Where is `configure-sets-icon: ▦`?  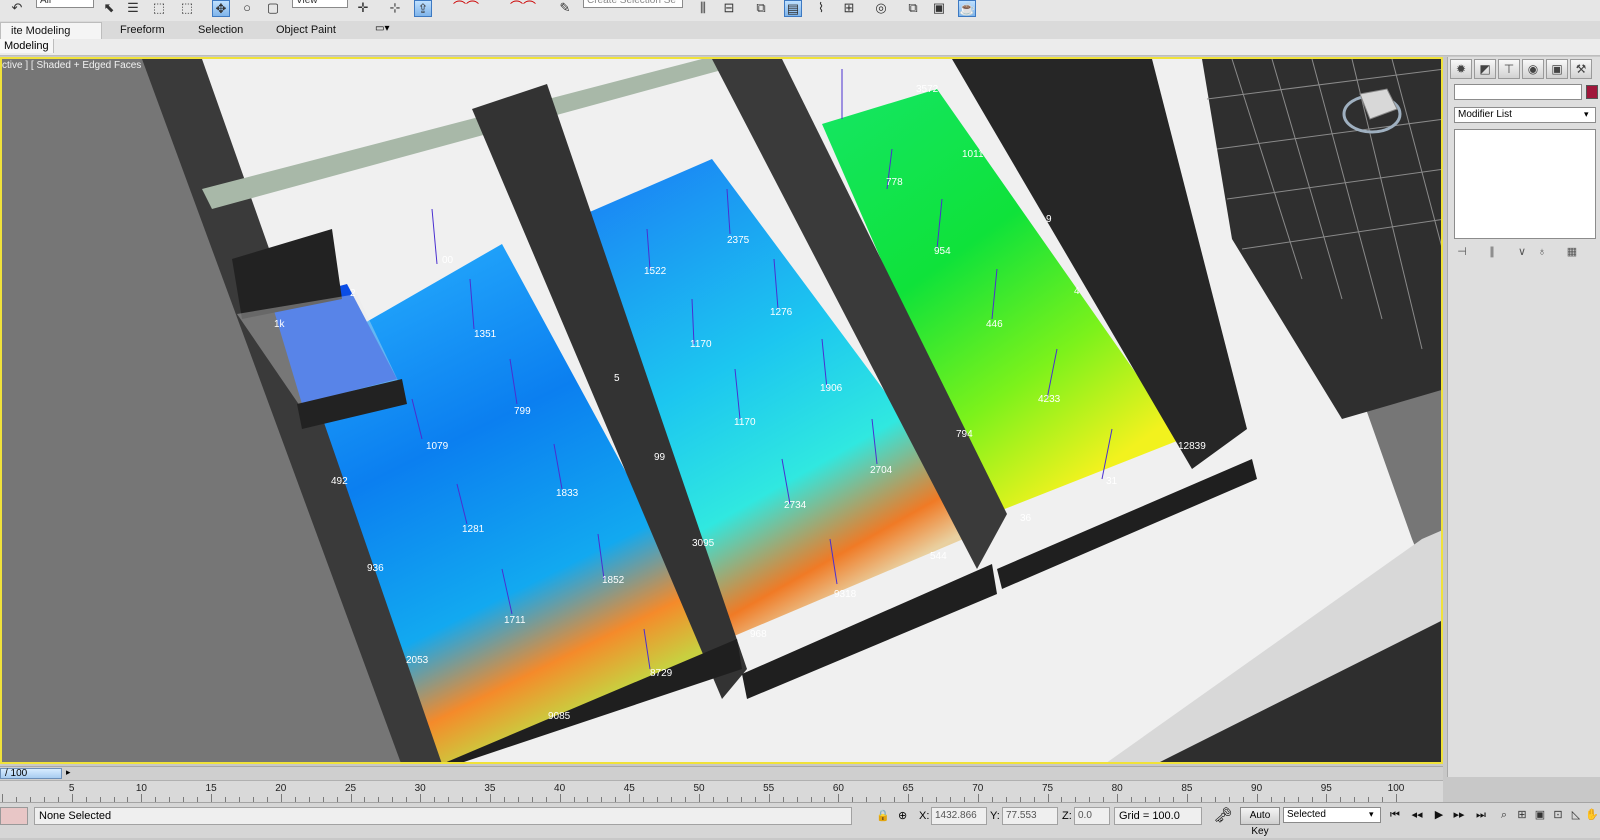
configure-sets-icon: ▦ is located at coordinates (1572, 252).